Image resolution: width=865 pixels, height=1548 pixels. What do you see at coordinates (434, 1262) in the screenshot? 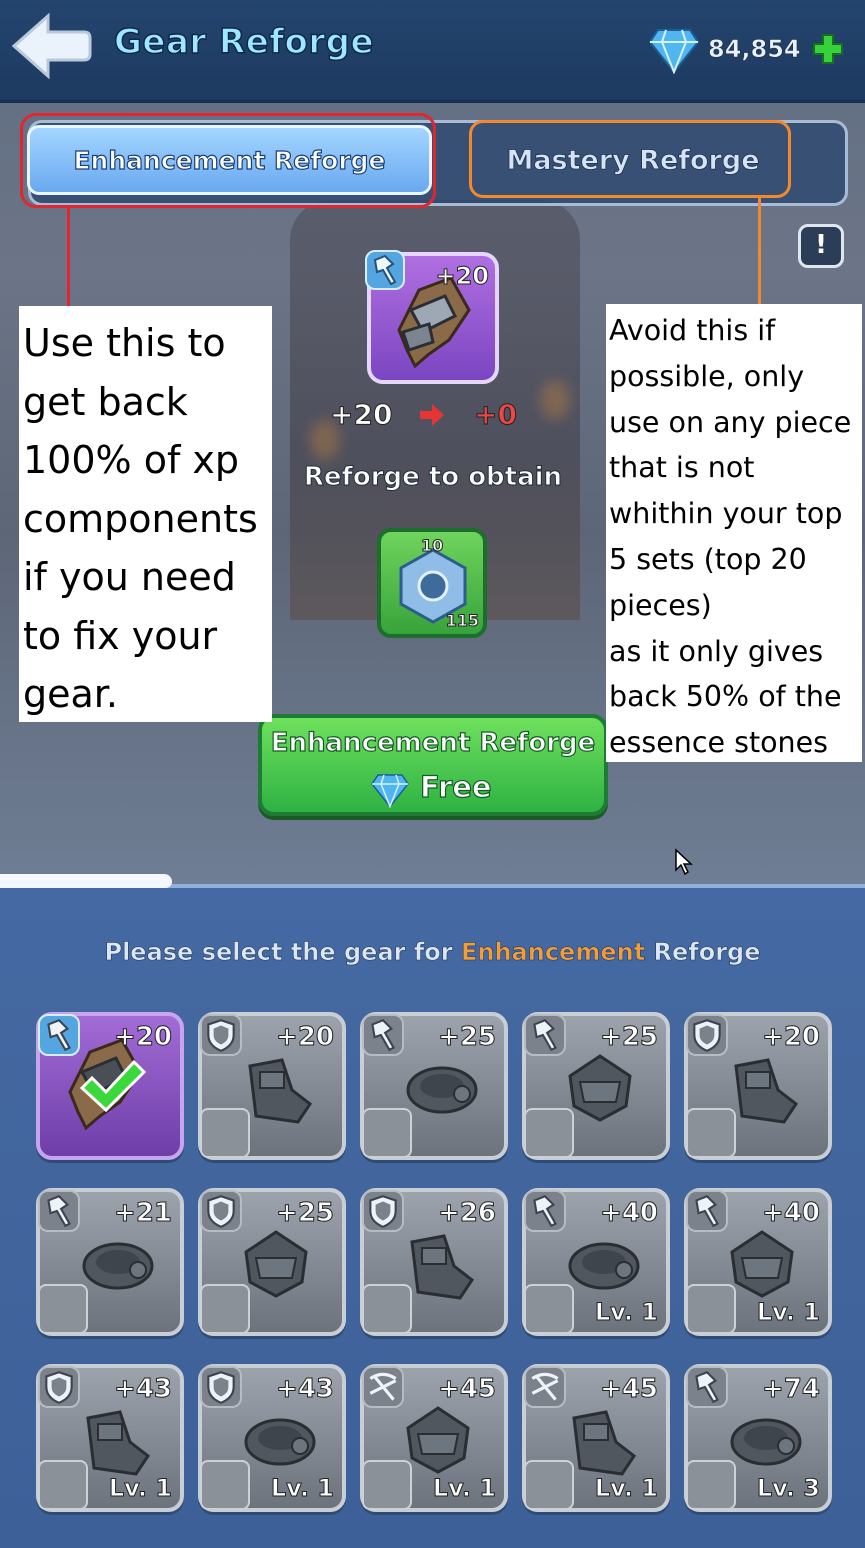
I see `gear-item: +26` at bounding box center [434, 1262].